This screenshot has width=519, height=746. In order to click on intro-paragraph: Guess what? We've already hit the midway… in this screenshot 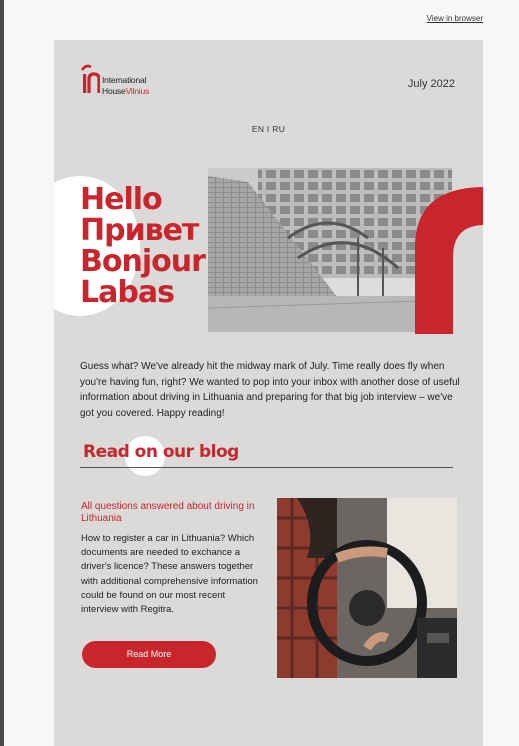, I will do `click(270, 390)`.